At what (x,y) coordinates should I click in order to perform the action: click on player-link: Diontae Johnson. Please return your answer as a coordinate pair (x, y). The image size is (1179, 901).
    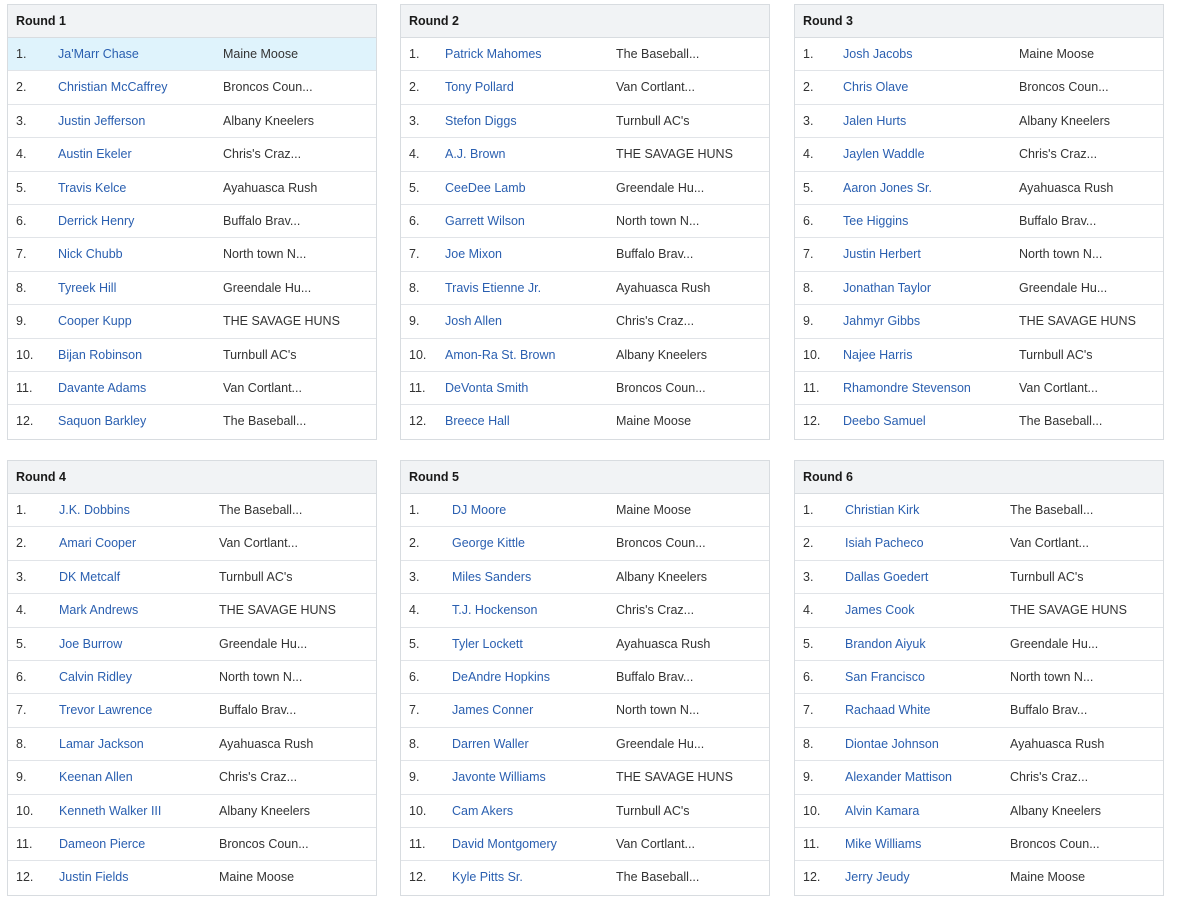
    Looking at the image, I should click on (892, 744).